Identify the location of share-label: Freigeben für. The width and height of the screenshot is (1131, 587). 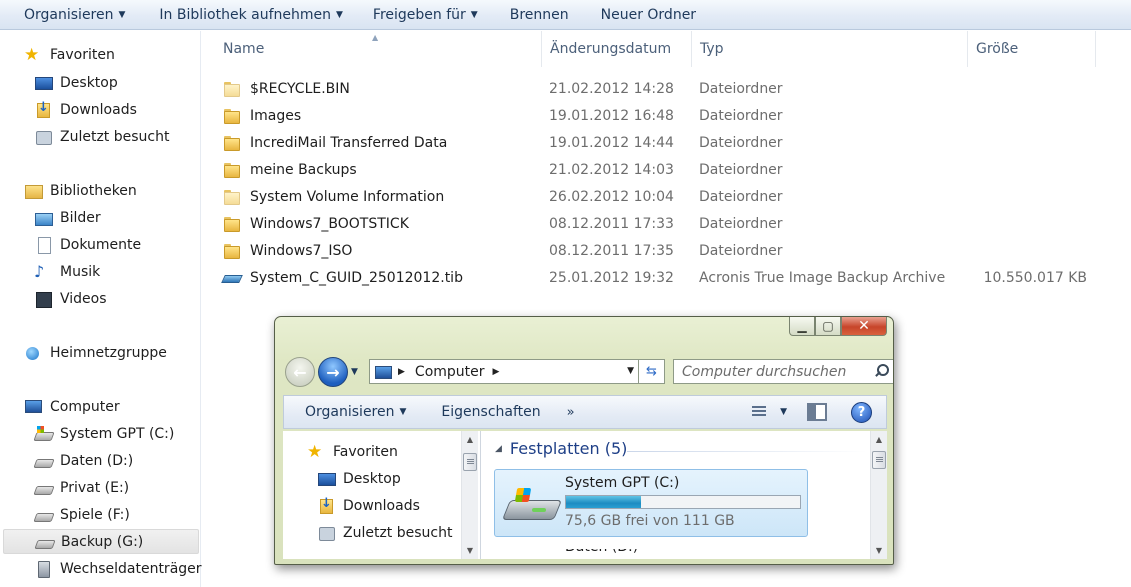
(419, 14).